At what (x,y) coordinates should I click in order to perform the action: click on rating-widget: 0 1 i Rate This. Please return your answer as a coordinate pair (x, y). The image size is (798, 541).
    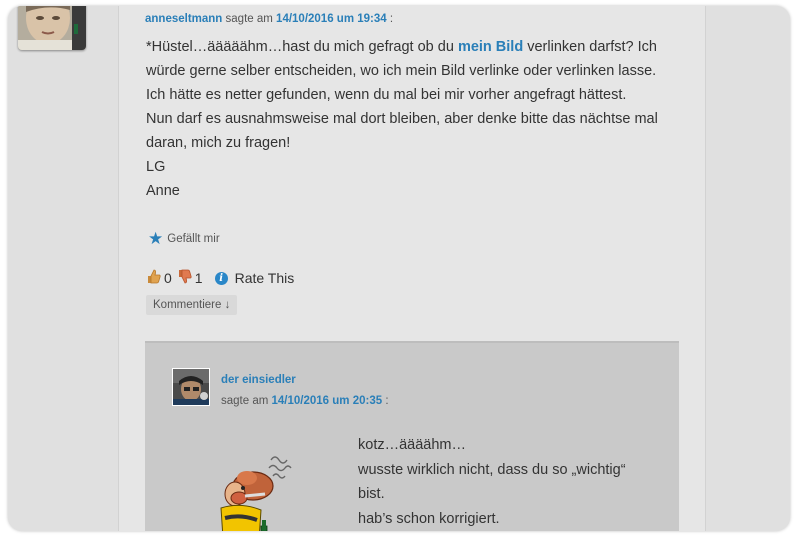
    Looking at the image, I should click on (220, 278).